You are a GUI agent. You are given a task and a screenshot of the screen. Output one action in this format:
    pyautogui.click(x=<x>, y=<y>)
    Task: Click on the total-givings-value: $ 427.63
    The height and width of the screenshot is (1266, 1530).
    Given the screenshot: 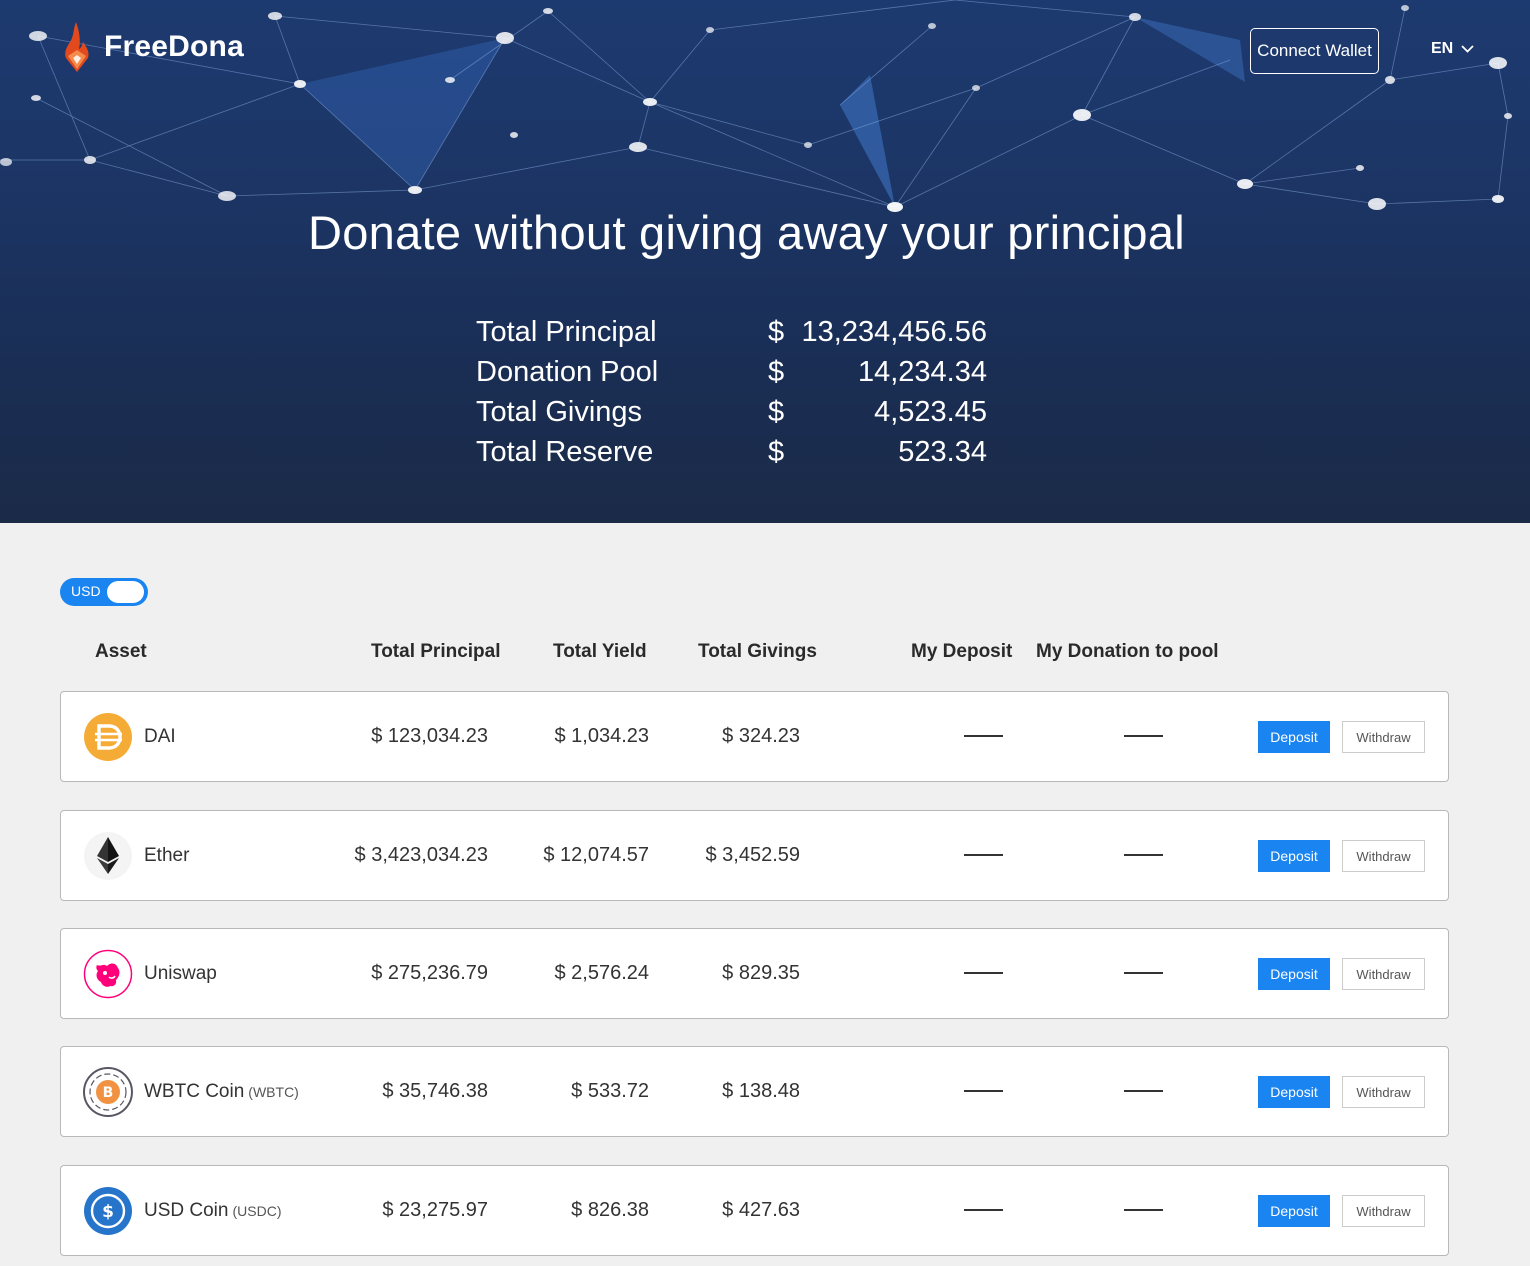 What is the action you would take?
    pyautogui.click(x=761, y=1210)
    